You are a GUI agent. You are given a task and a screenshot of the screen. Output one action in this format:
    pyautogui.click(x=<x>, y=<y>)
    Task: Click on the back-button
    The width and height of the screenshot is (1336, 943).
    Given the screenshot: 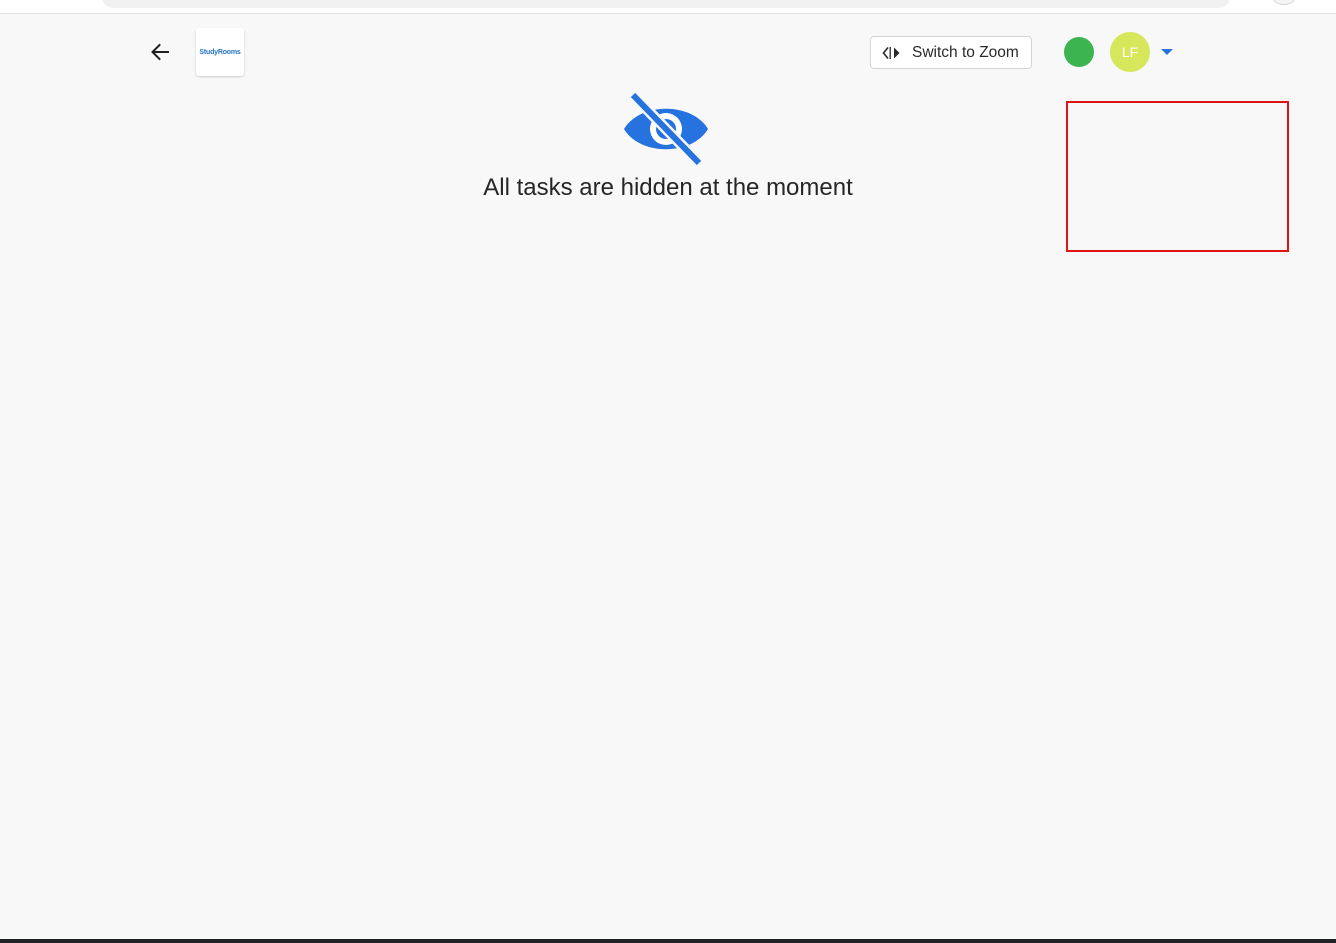 What is the action you would take?
    pyautogui.click(x=160, y=52)
    